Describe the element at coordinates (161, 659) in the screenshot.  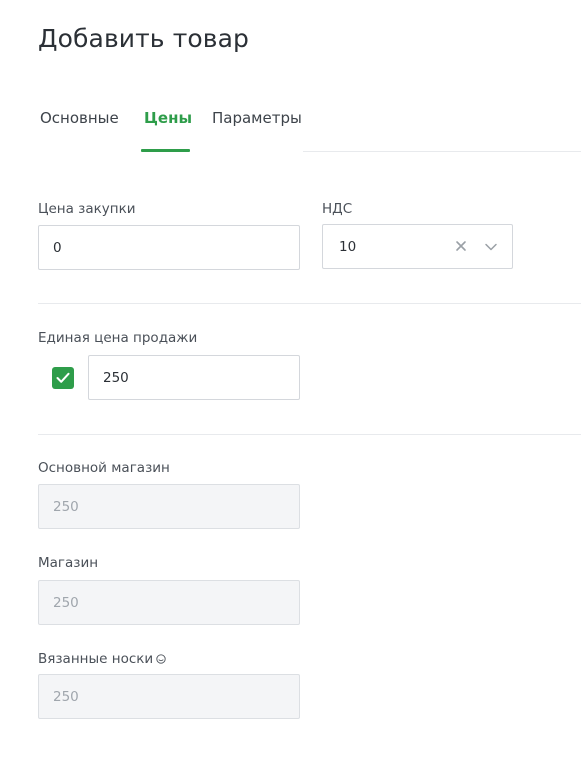
I see `smile-icon` at that location.